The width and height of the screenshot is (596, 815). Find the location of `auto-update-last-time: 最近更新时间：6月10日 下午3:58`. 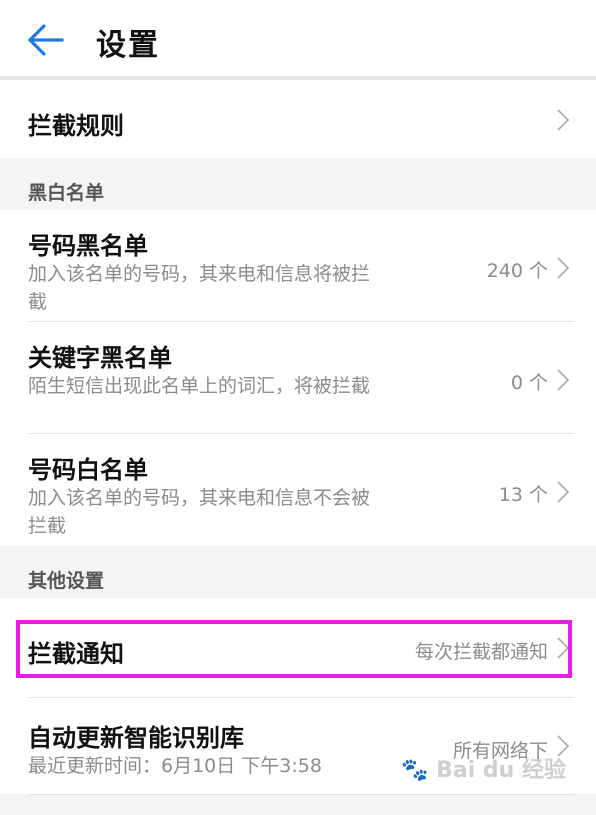

auto-update-last-time: 最近更新时间：6月10日 下午3:58 is located at coordinates (175, 766).